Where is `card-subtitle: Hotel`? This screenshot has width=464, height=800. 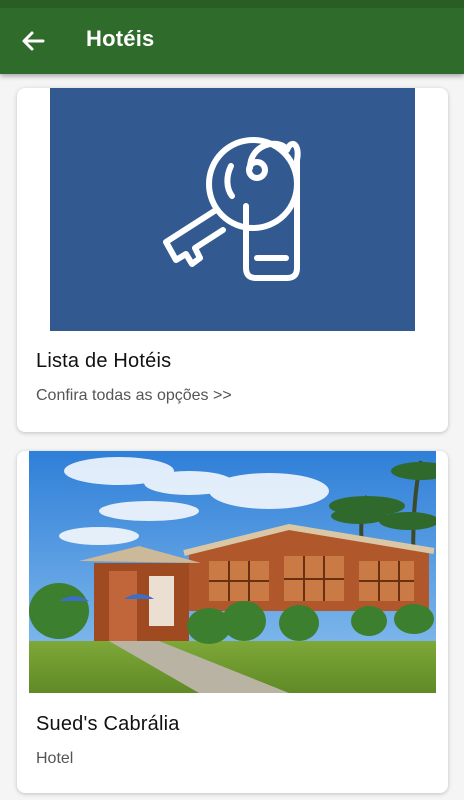
card-subtitle: Hotel is located at coordinates (55, 758).